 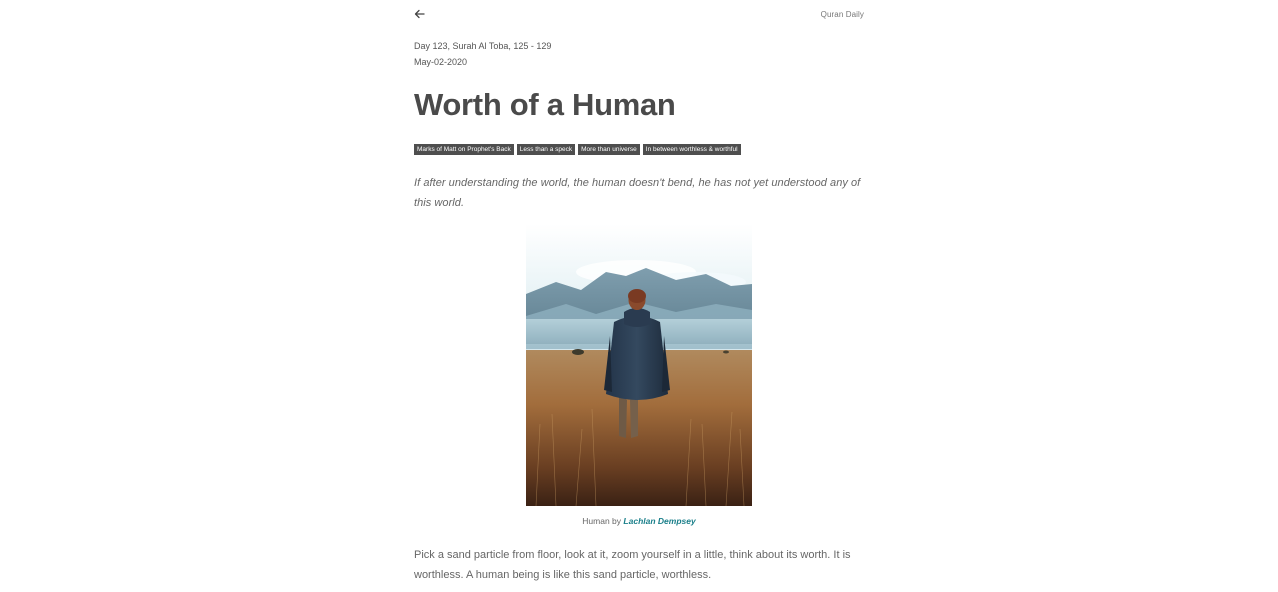 I want to click on page-title: Worth of a Human, so click(x=545, y=104).